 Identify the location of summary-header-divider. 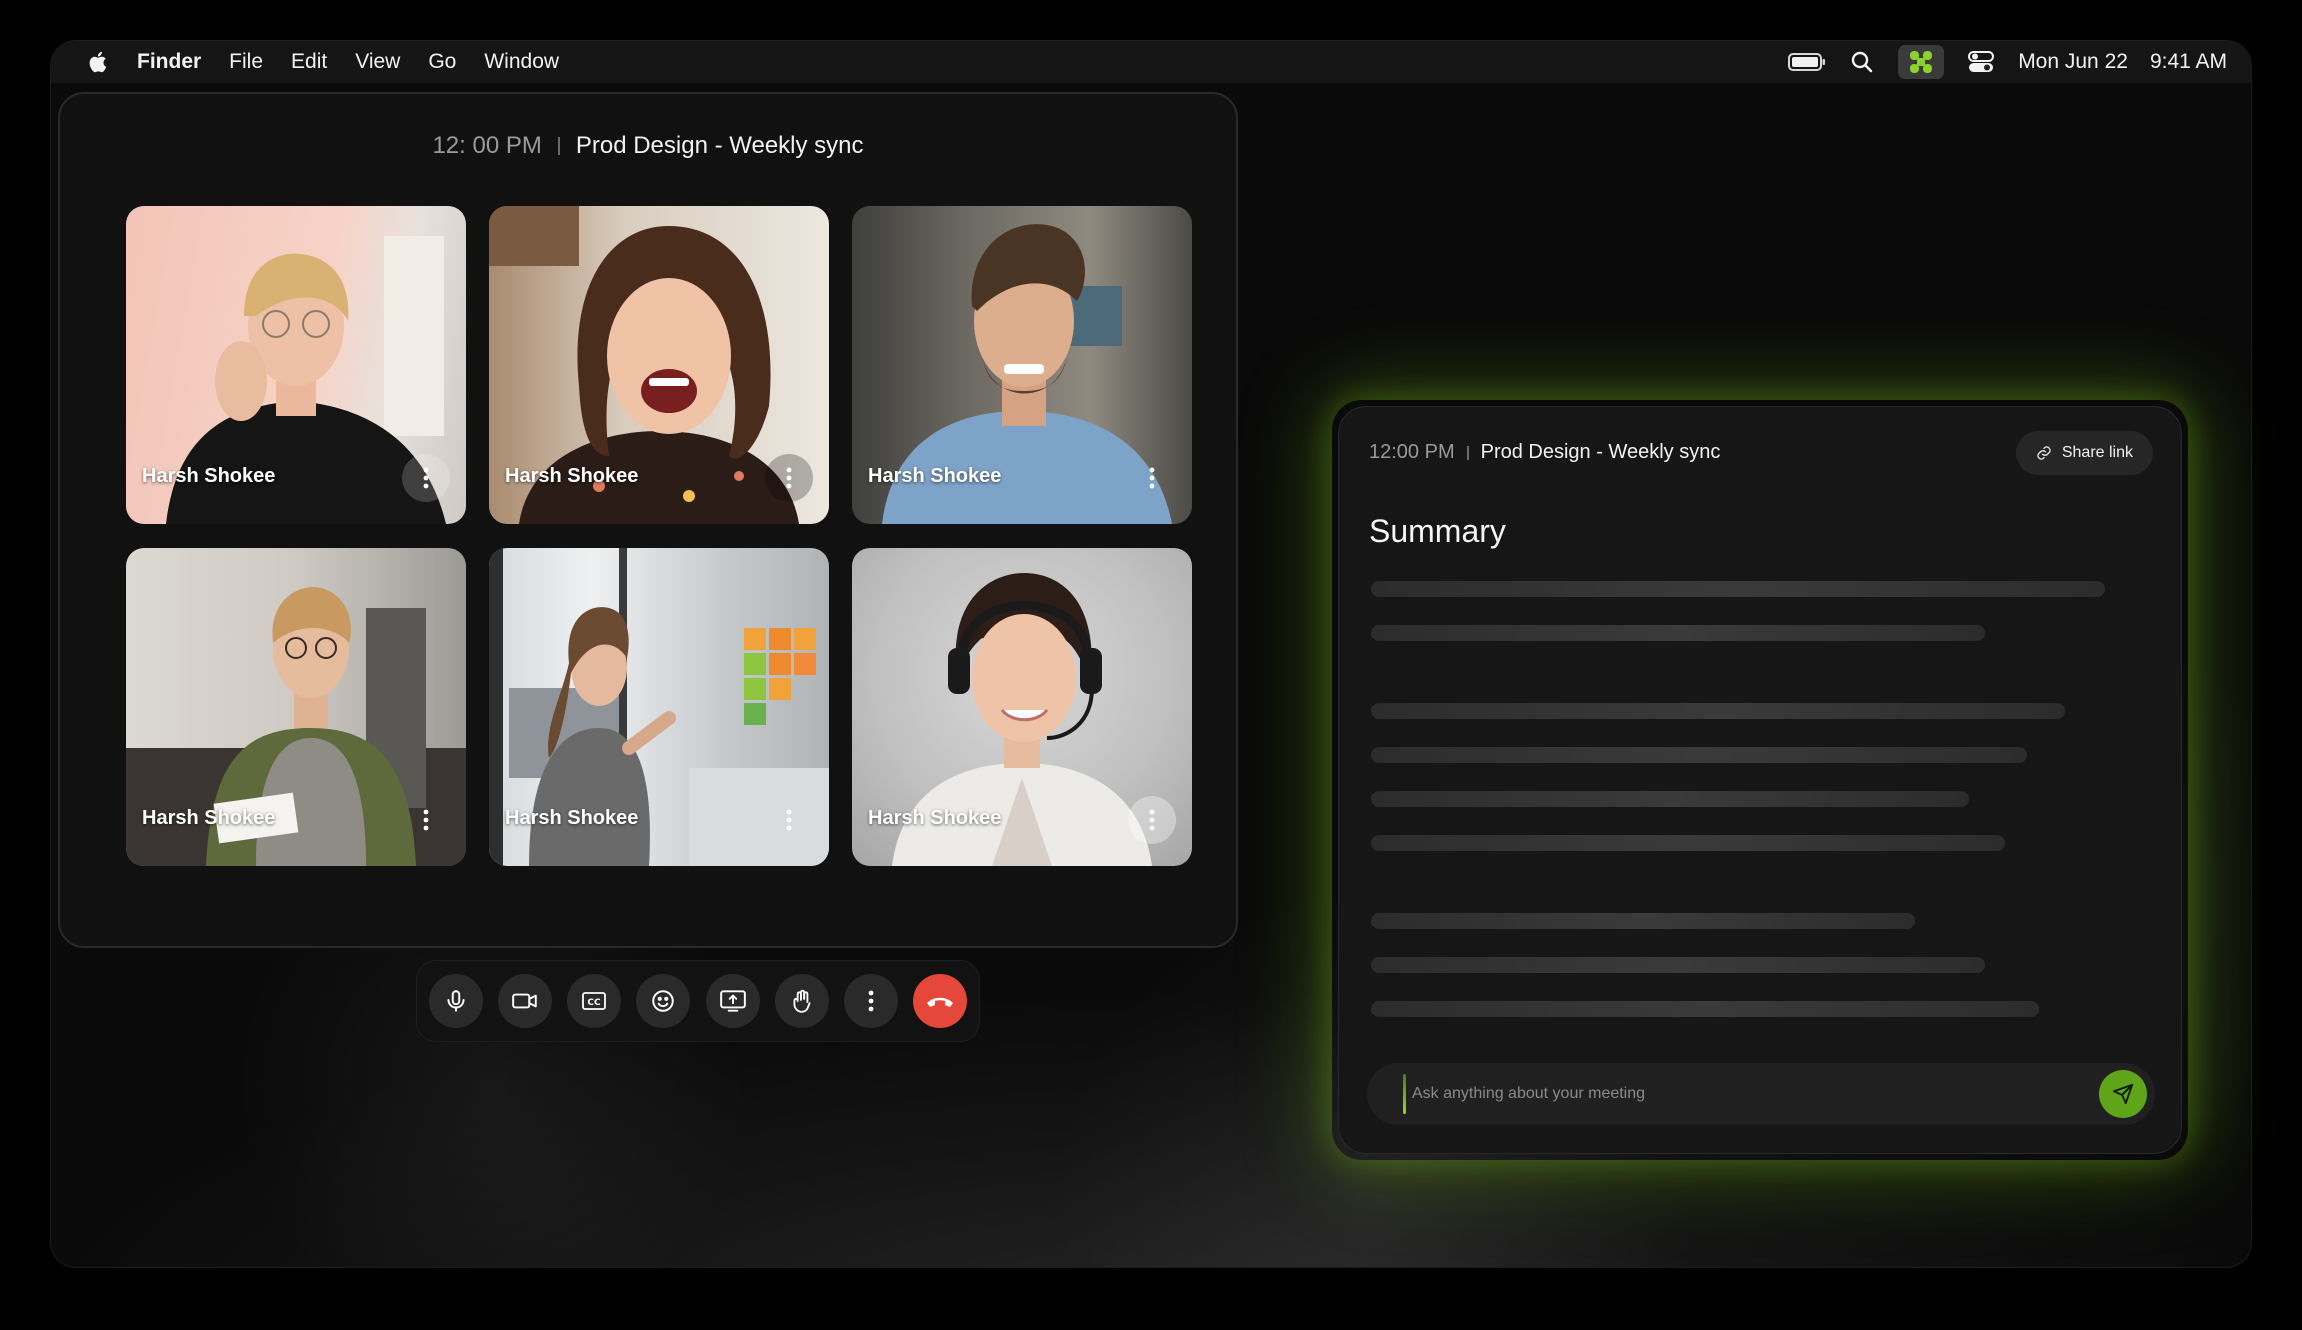
(1467, 452).